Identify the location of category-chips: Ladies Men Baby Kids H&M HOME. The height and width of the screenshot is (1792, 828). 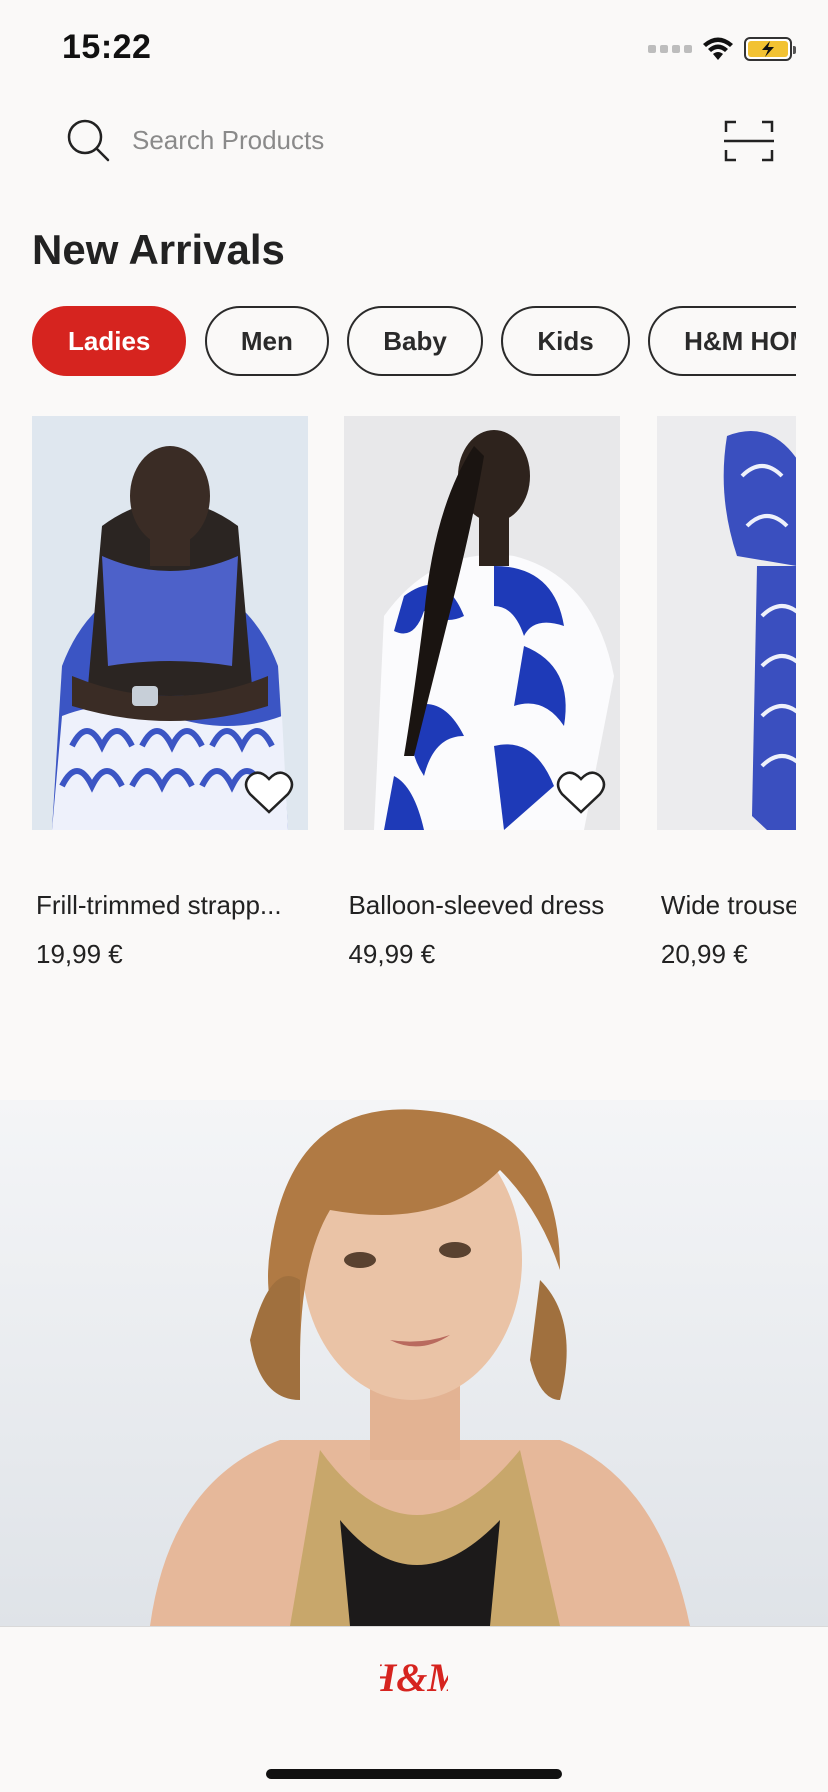
(414, 341).